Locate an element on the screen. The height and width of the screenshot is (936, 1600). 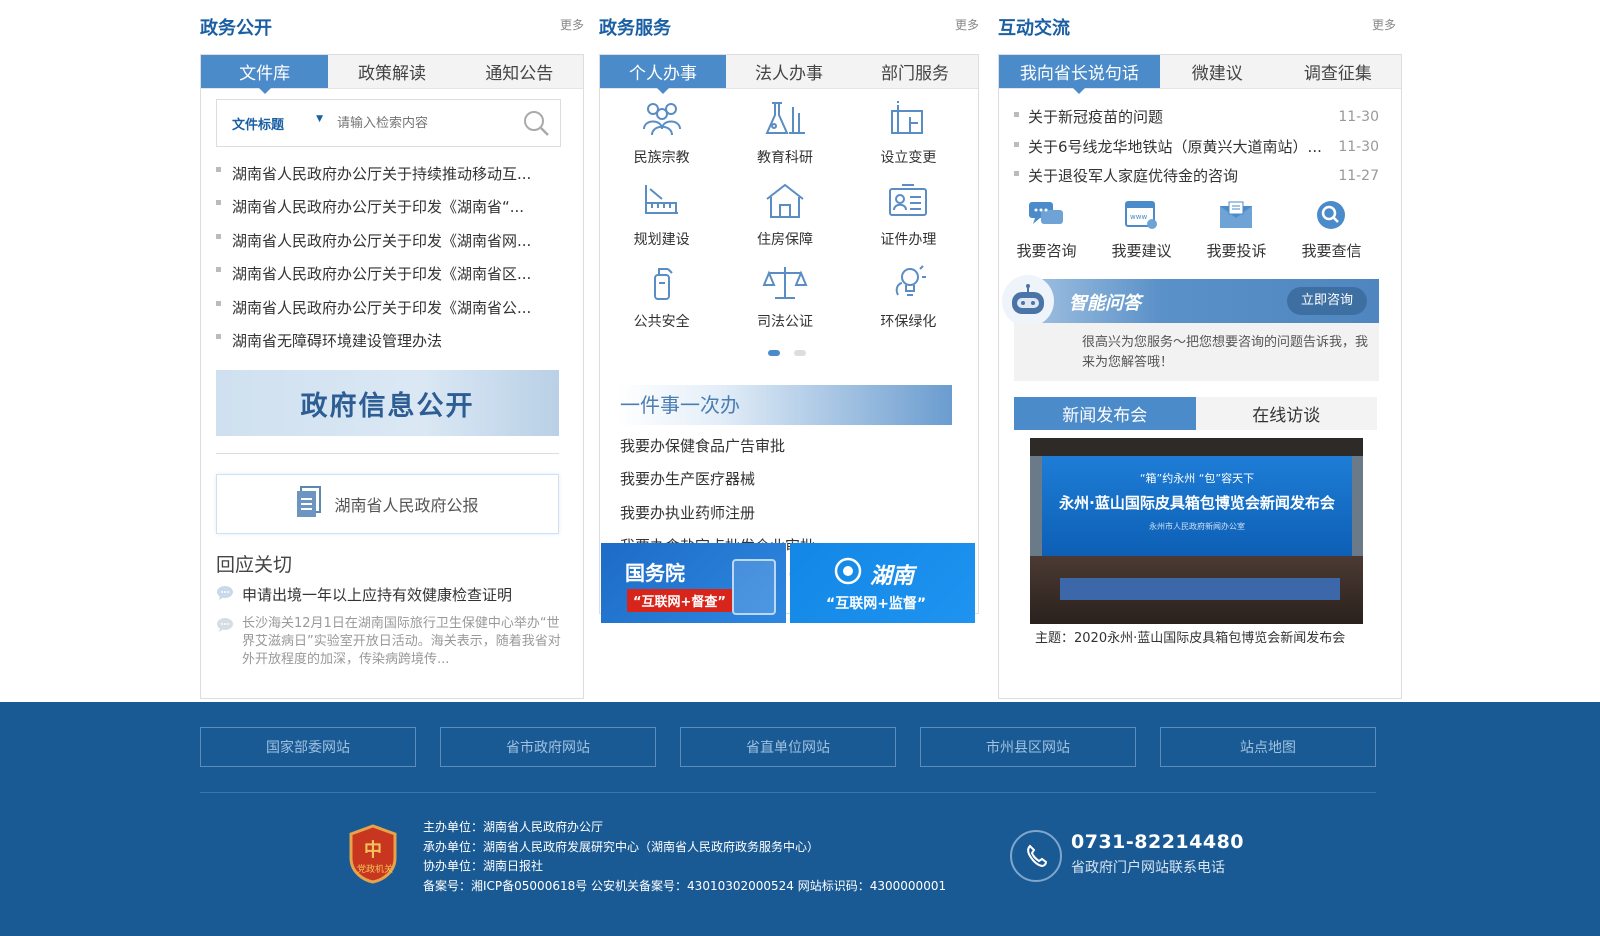
service-housing-security: 住房保障 is located at coordinates (784, 216).